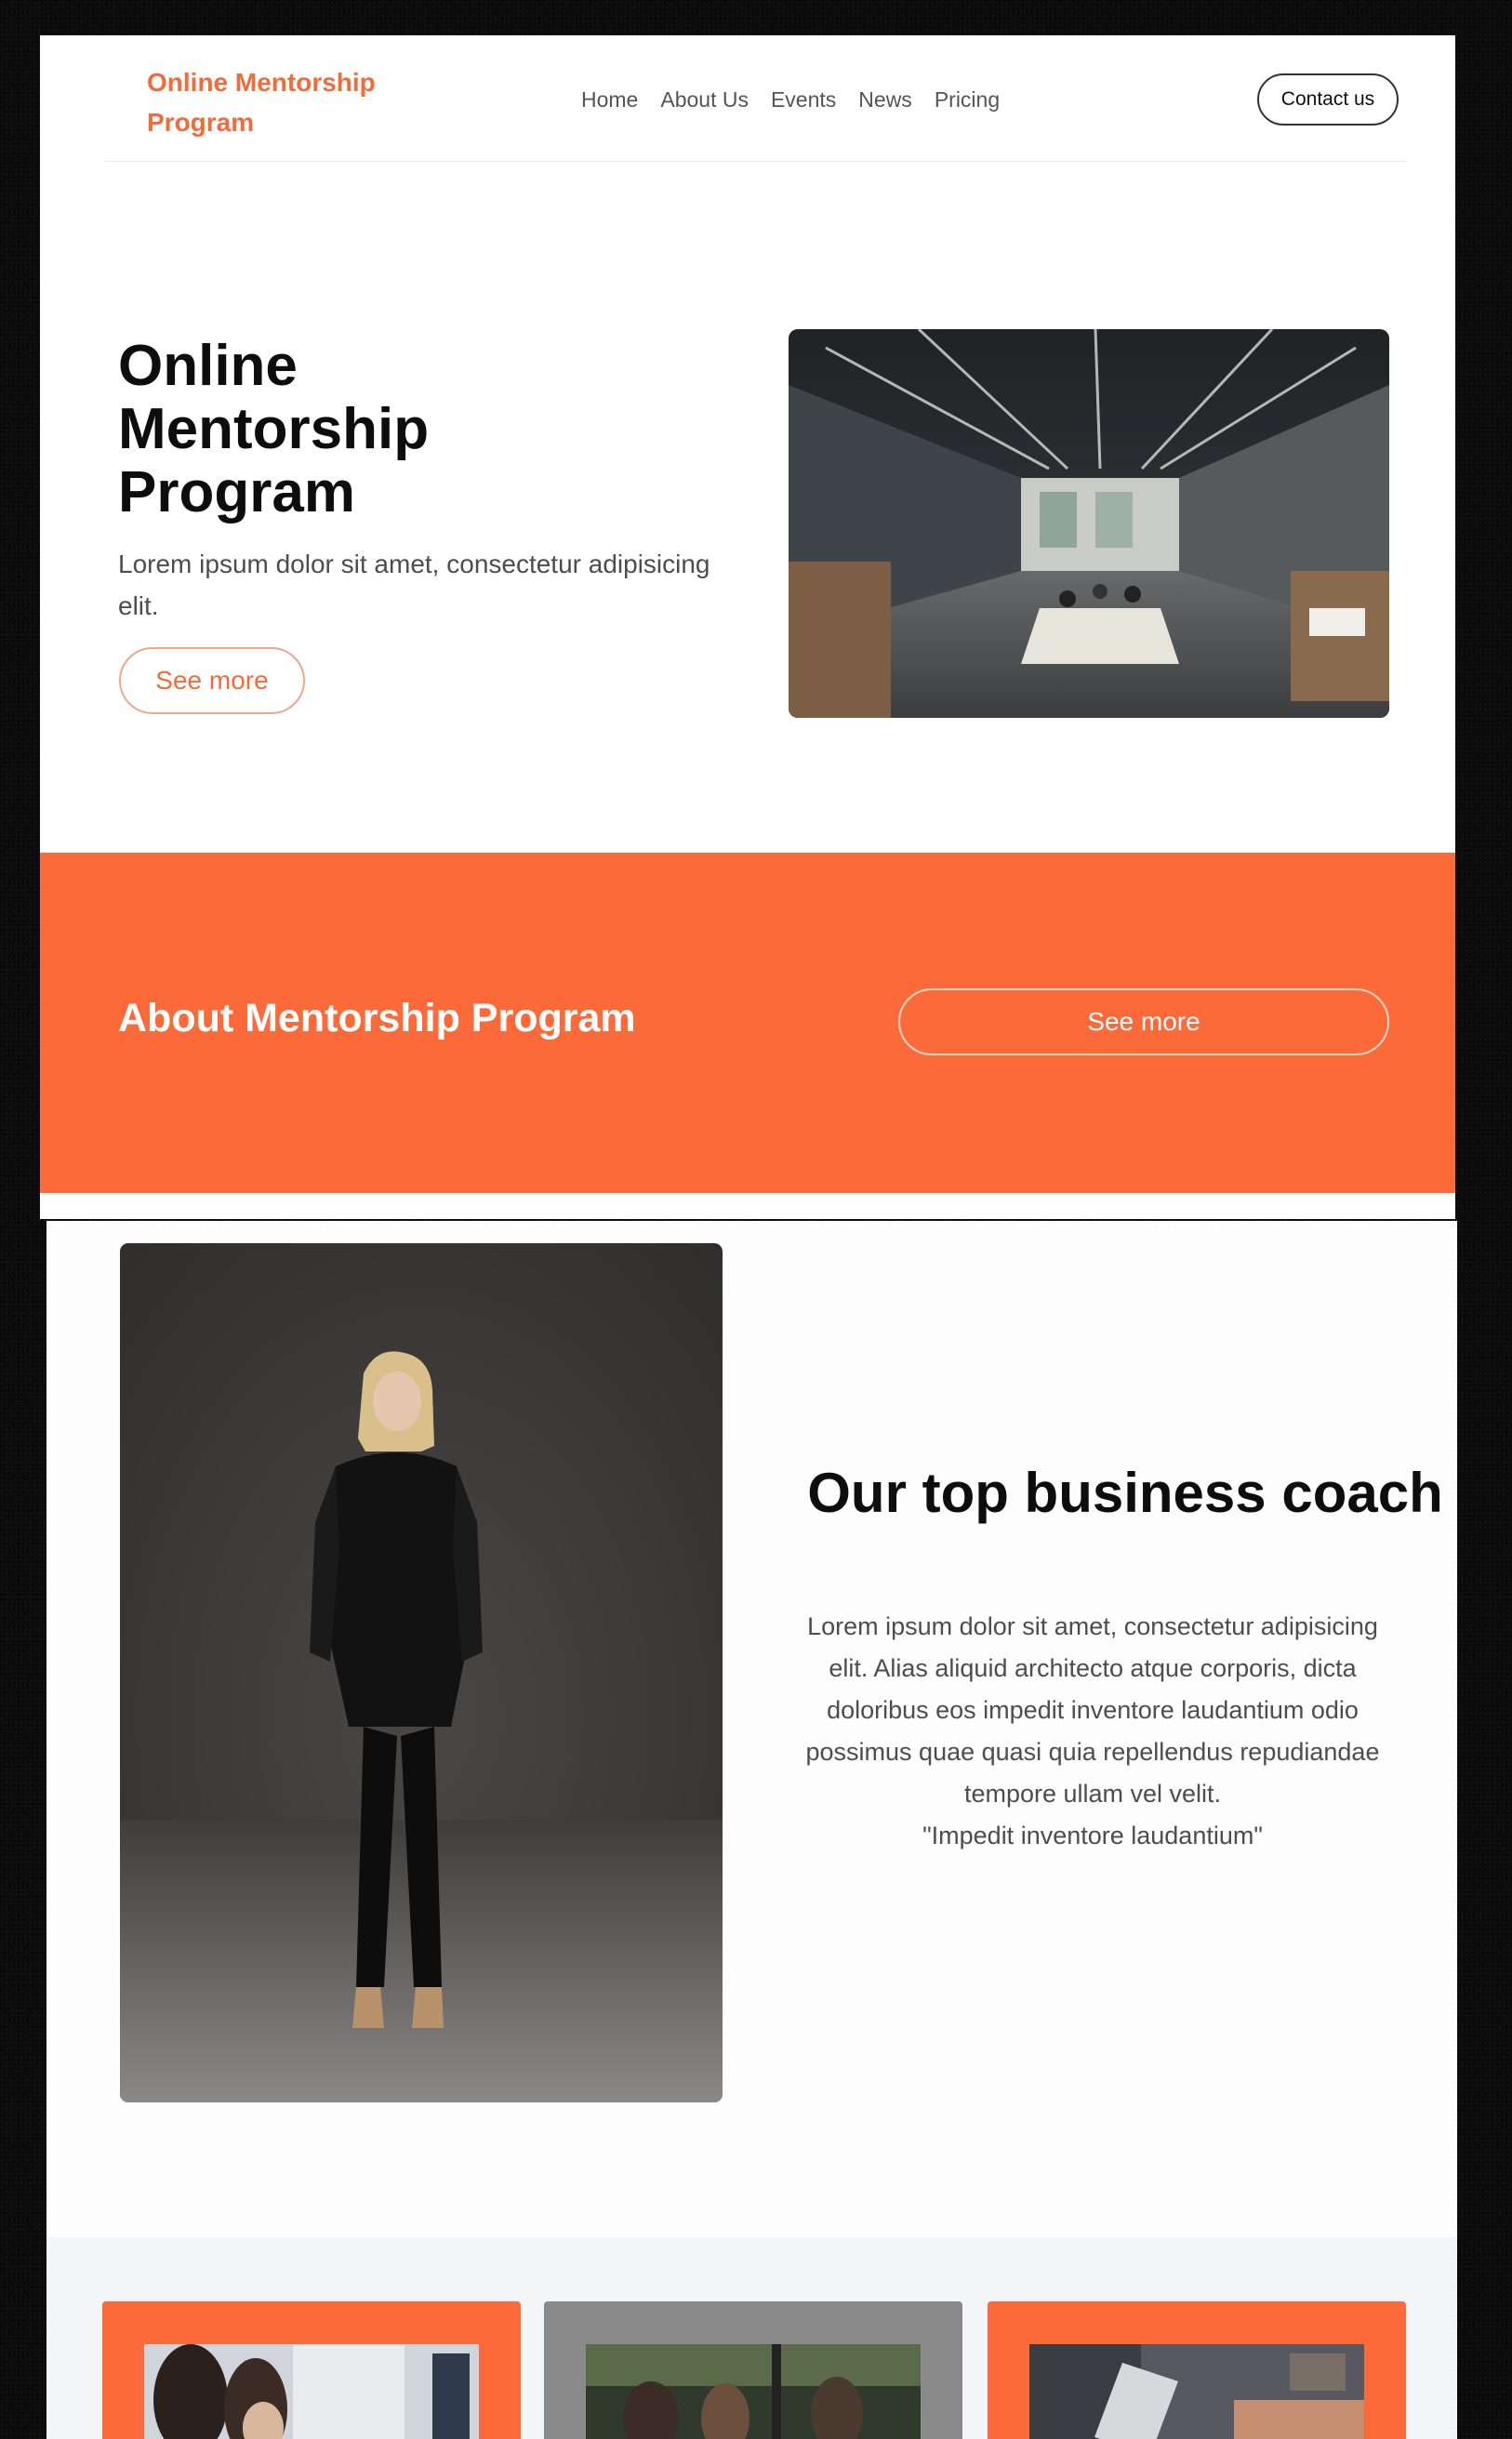 The image size is (1512, 2439). What do you see at coordinates (747, 1023) in the screenshot?
I see `about-section: About Mentorship Program See more` at bounding box center [747, 1023].